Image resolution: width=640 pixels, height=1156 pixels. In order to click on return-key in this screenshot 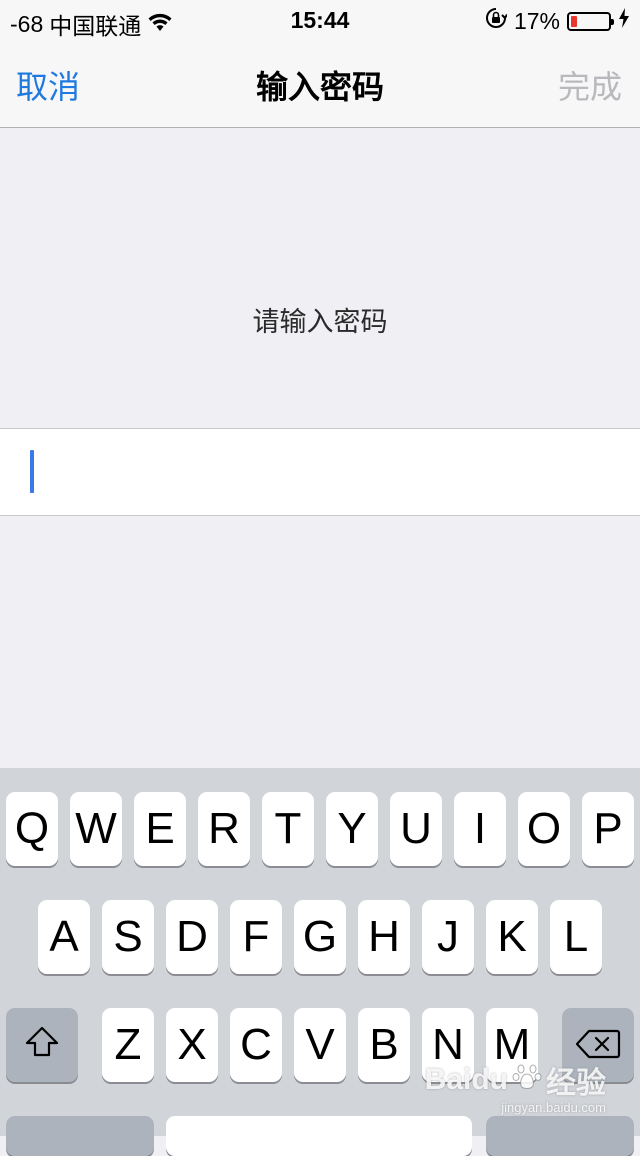, I will do `click(560, 1136)`.